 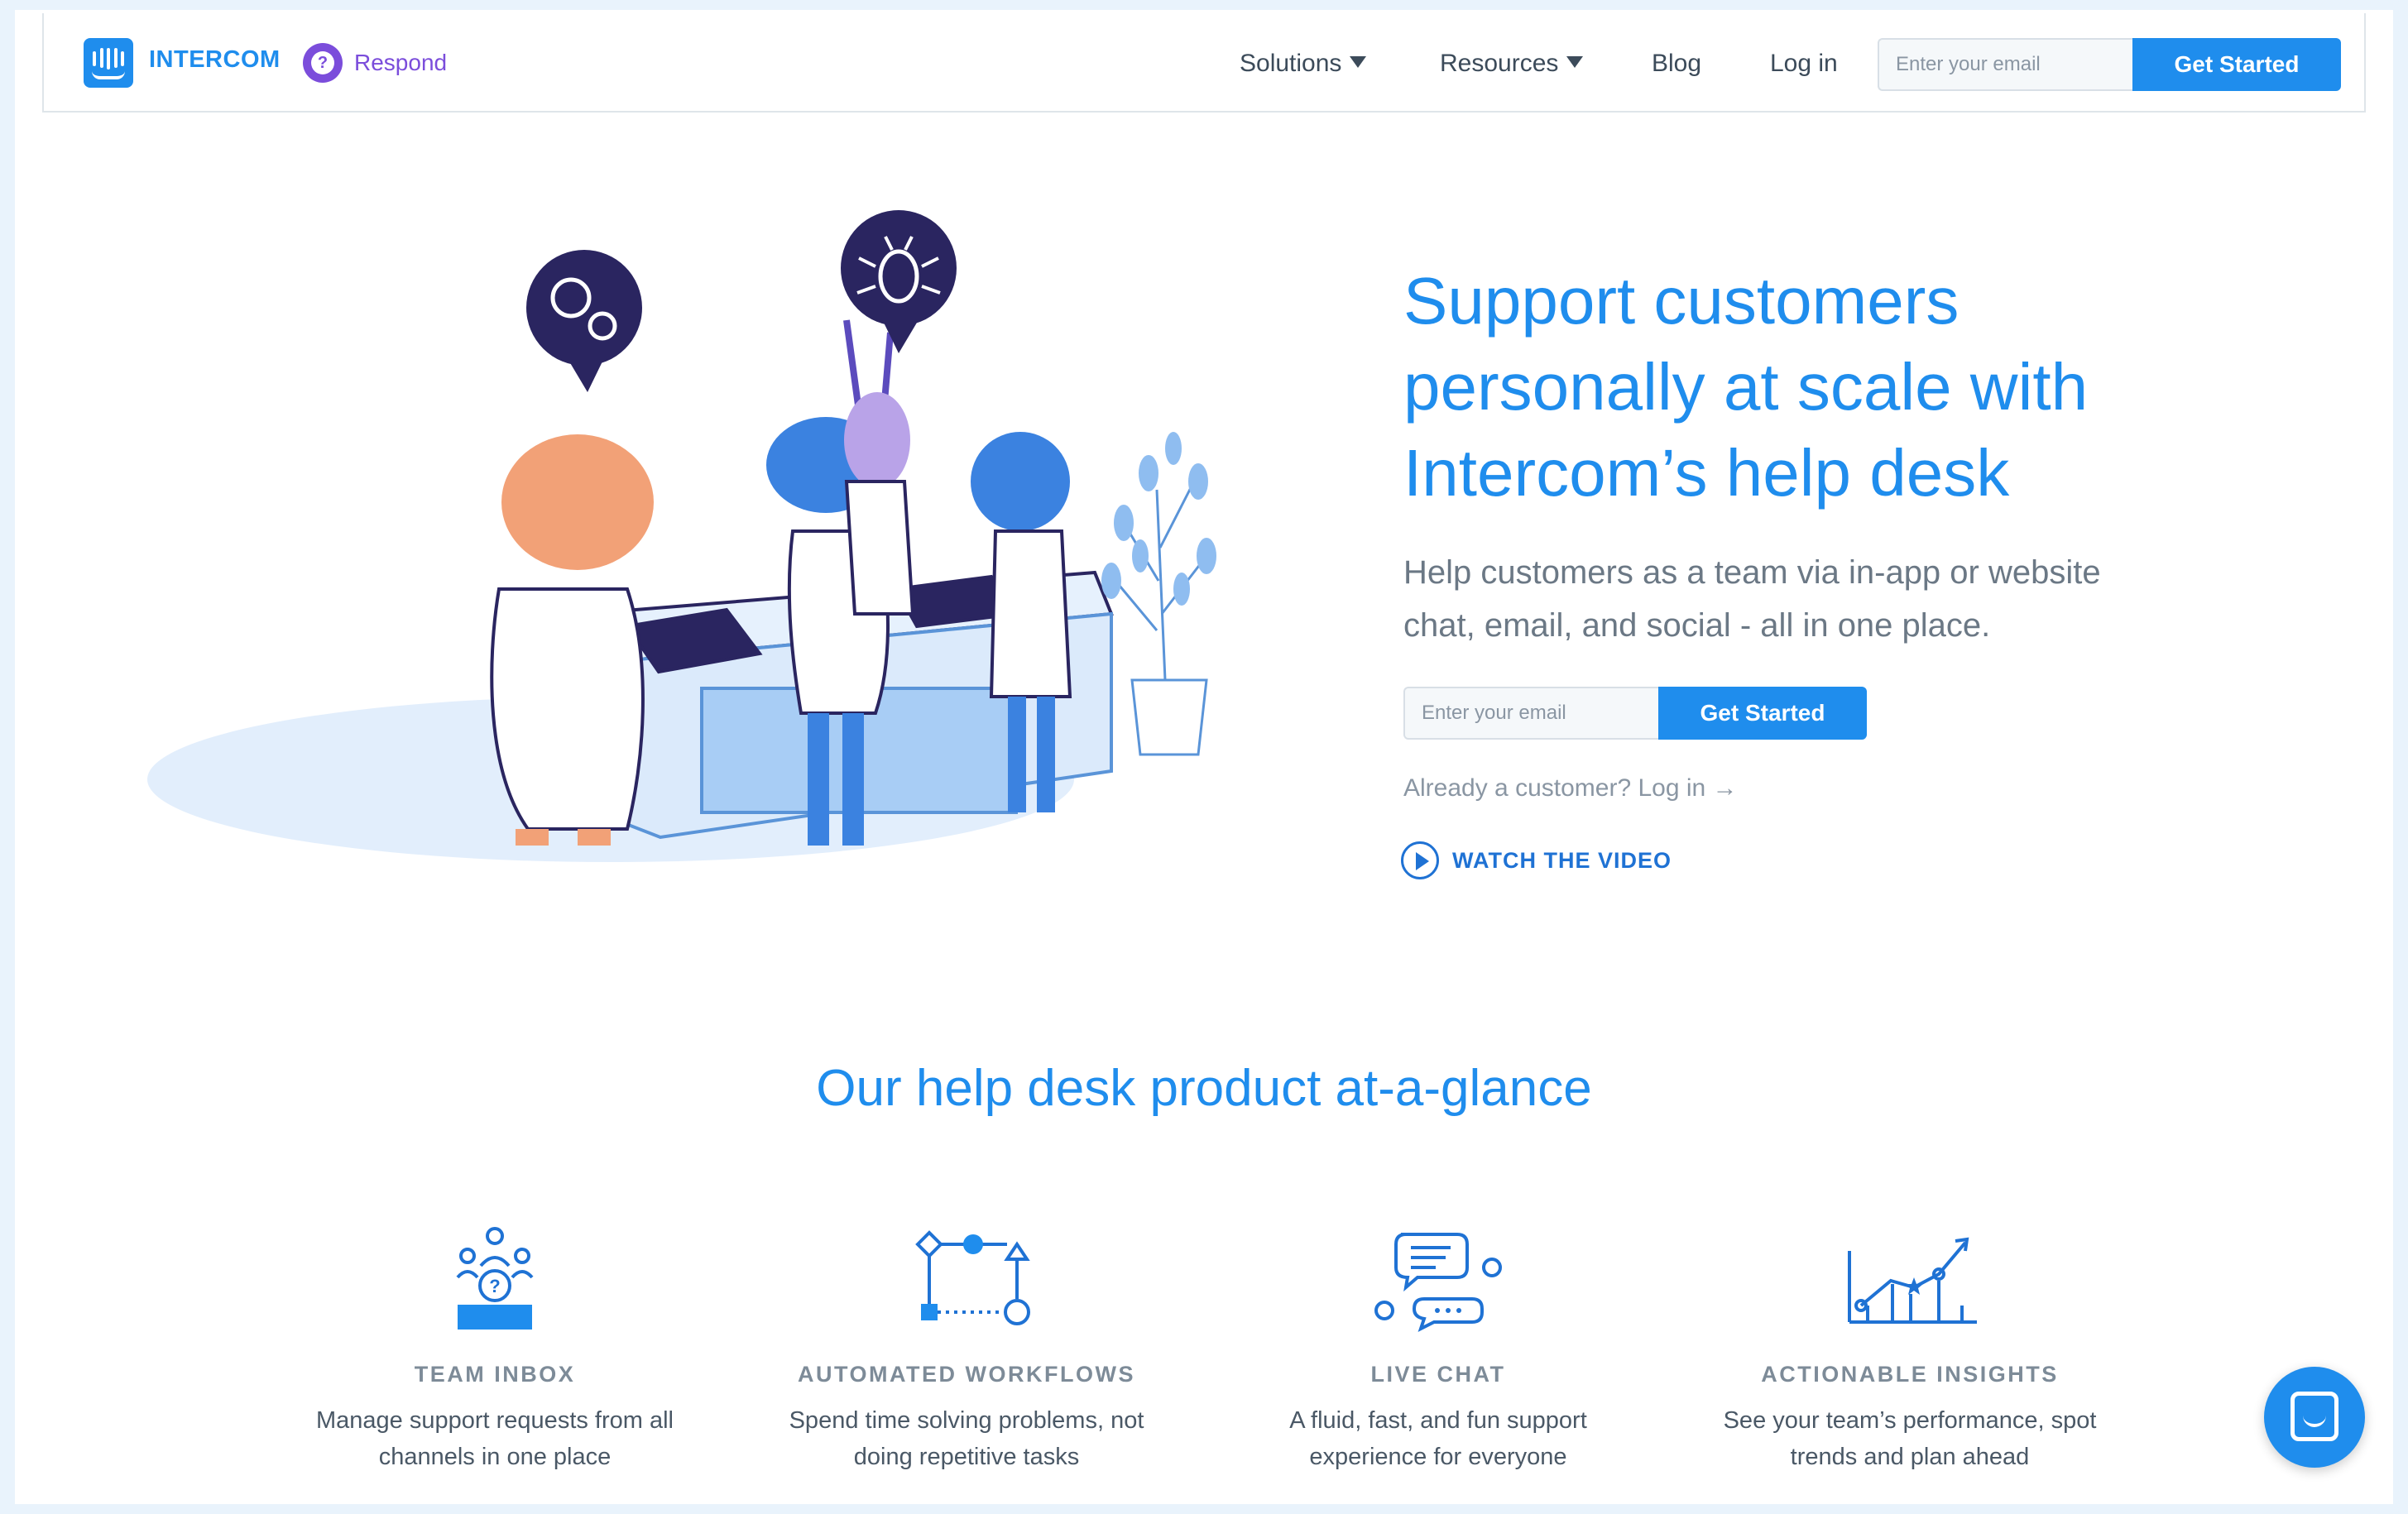 I want to click on hero-title-line: Support customers, so click(x=1681, y=301).